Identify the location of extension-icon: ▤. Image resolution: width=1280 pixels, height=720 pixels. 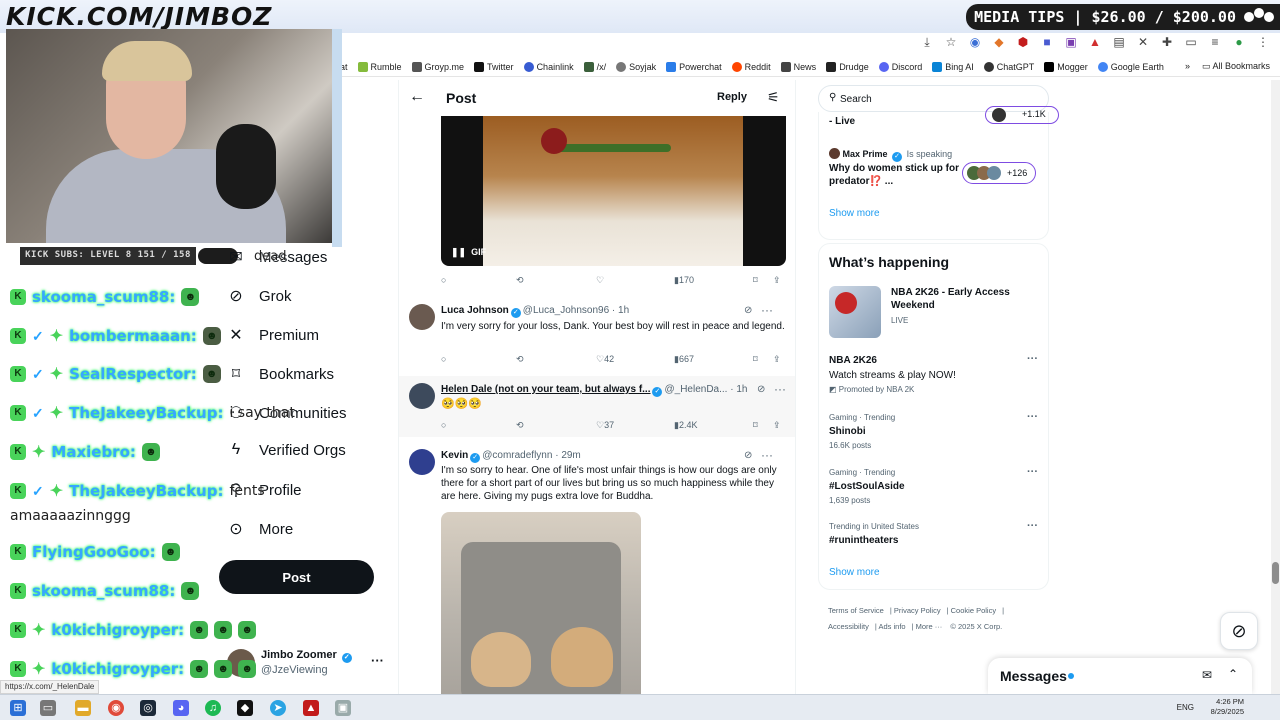
(1119, 42).